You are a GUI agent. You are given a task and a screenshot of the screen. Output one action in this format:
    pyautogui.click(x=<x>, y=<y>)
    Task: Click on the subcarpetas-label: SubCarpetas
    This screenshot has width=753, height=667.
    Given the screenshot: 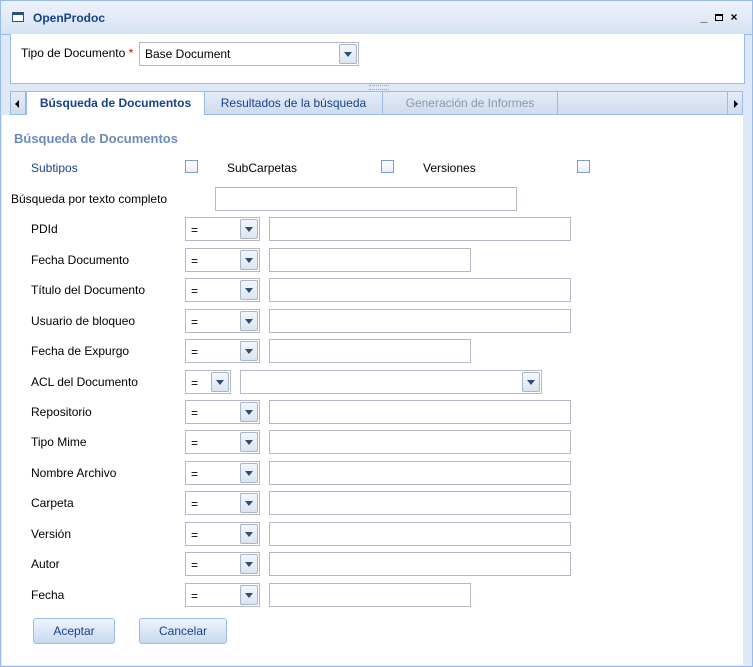 What is the action you would take?
    pyautogui.click(x=262, y=168)
    